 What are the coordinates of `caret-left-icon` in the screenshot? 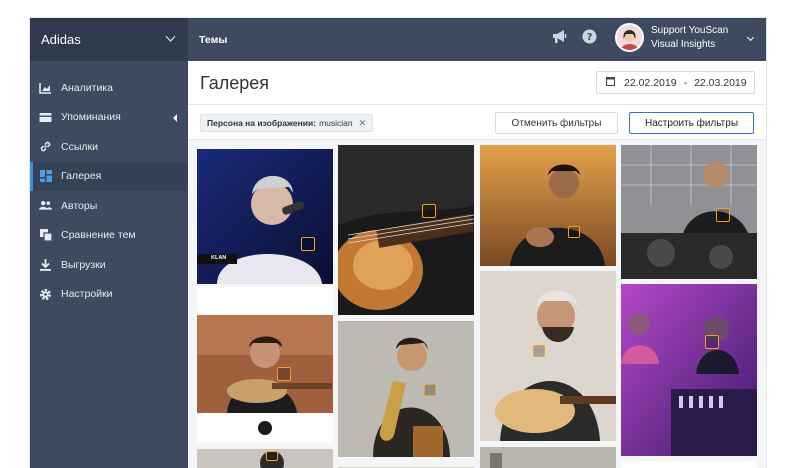 It's located at (175, 117).